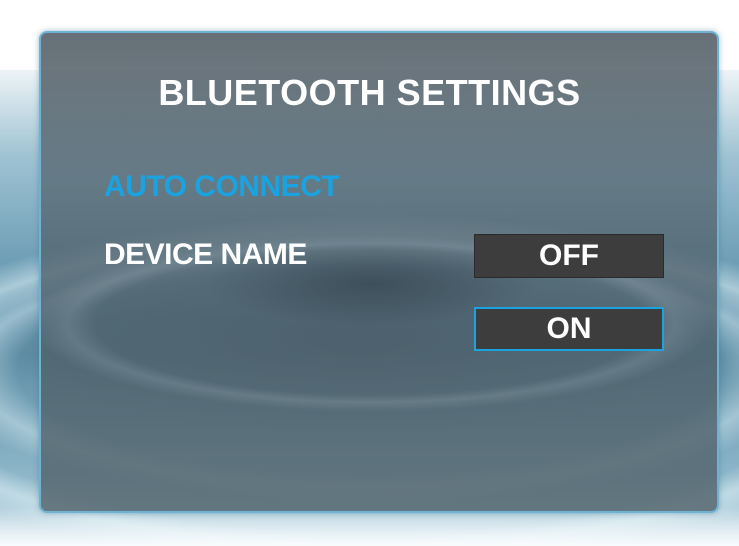  Describe the element at coordinates (369, 92) in the screenshot. I see `page-title: BLUETOOTH SETTINGS` at that location.